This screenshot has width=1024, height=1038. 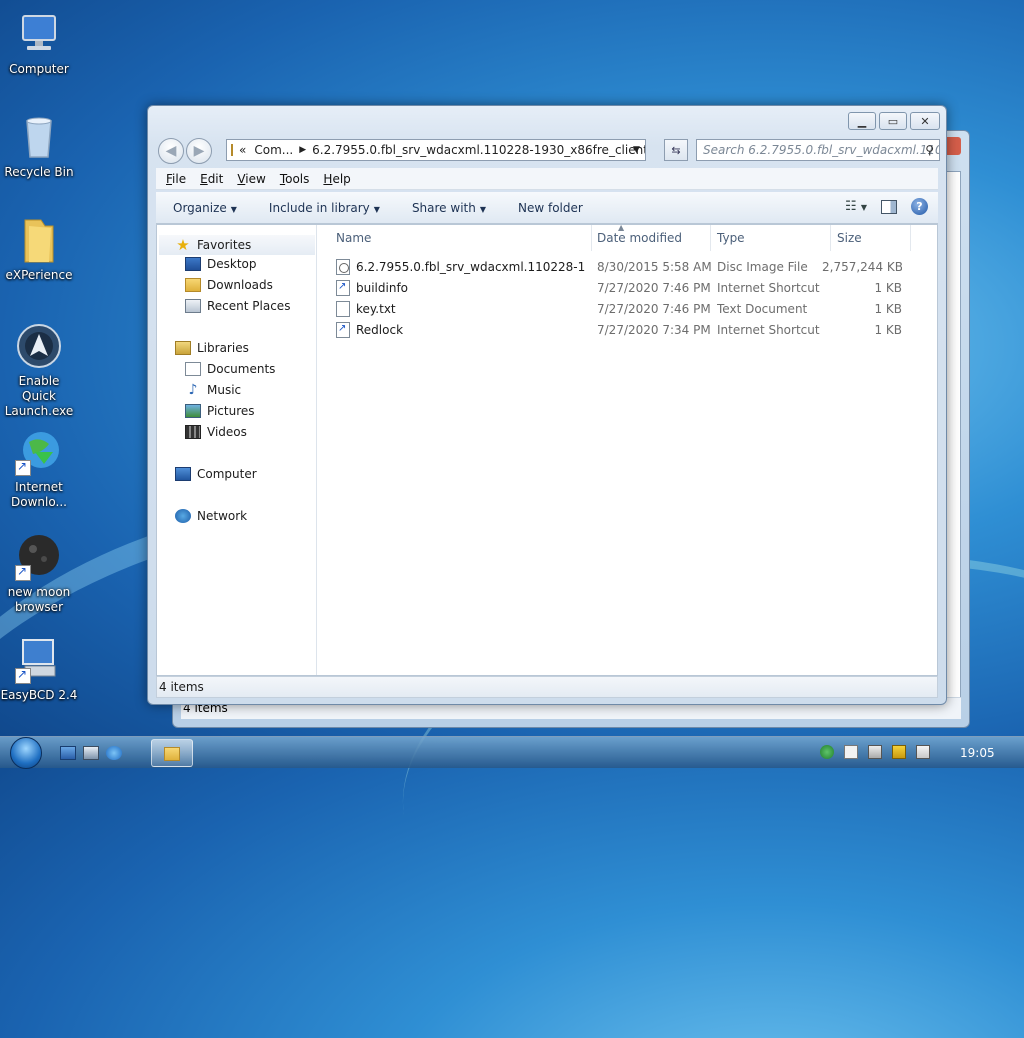 I want to click on minimize-button: ▁, so click(x=862, y=121).